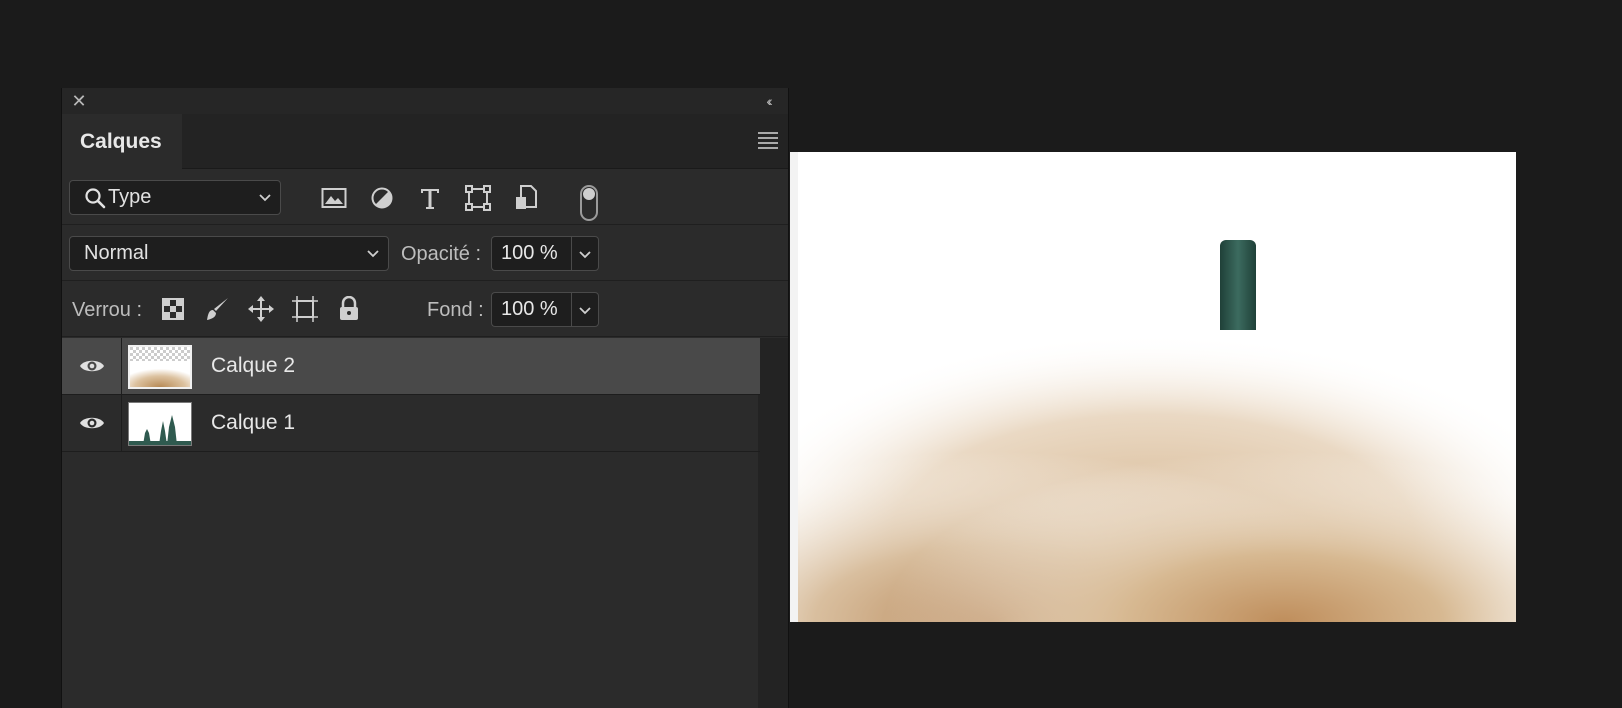 Image resolution: width=1622 pixels, height=708 pixels. Describe the element at coordinates (349, 309) in the screenshot. I see `lock-all-icon` at that location.